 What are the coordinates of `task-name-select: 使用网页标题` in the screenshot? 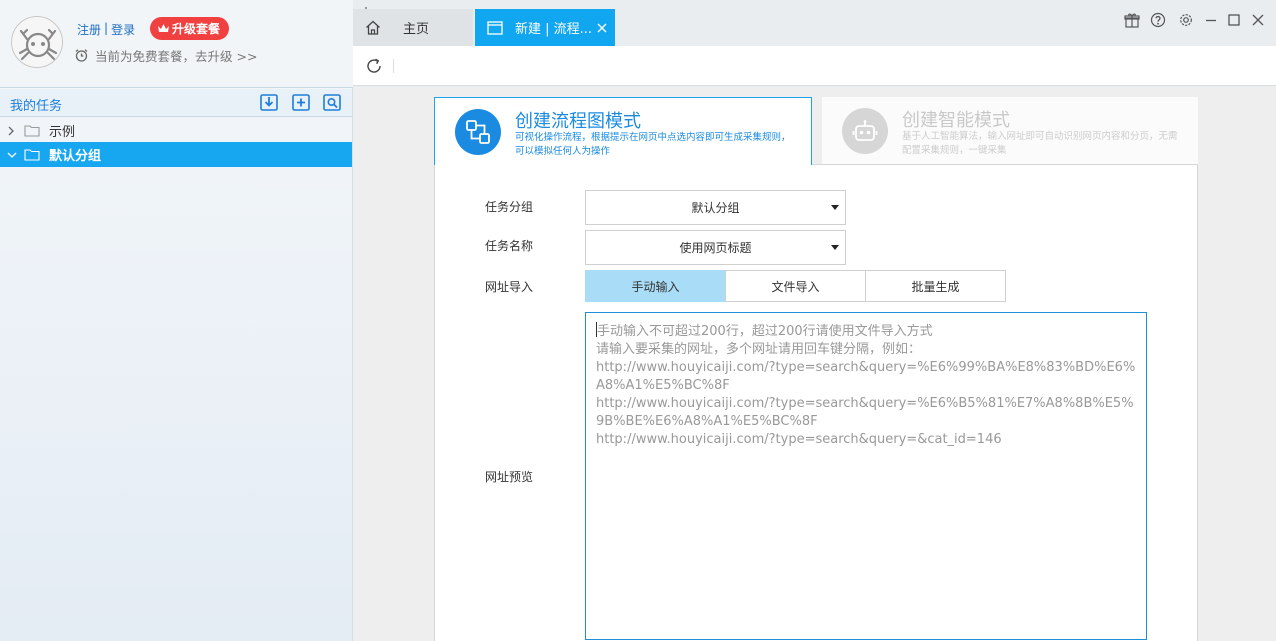 It's located at (715, 247).